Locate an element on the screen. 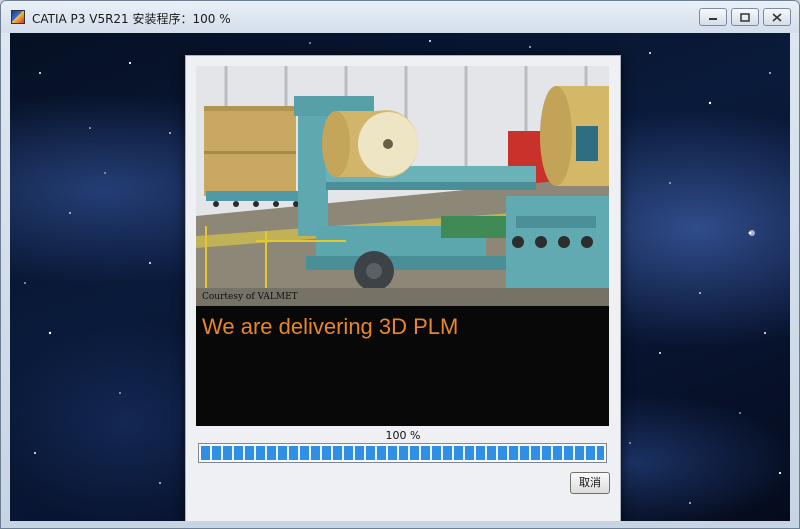 The width and height of the screenshot is (800, 529). window-controls is located at coordinates (745, 17).